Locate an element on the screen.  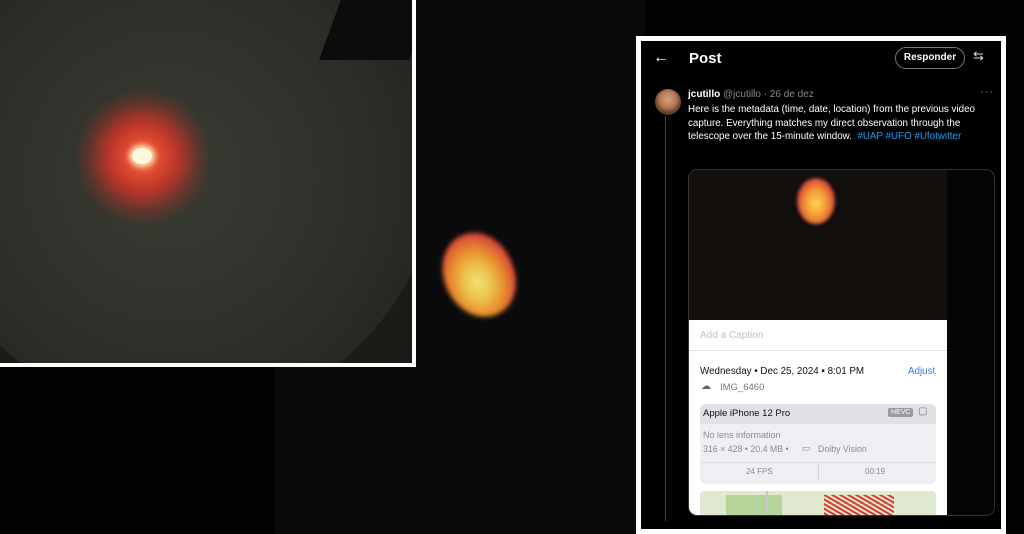
avatar is located at coordinates (668, 102).